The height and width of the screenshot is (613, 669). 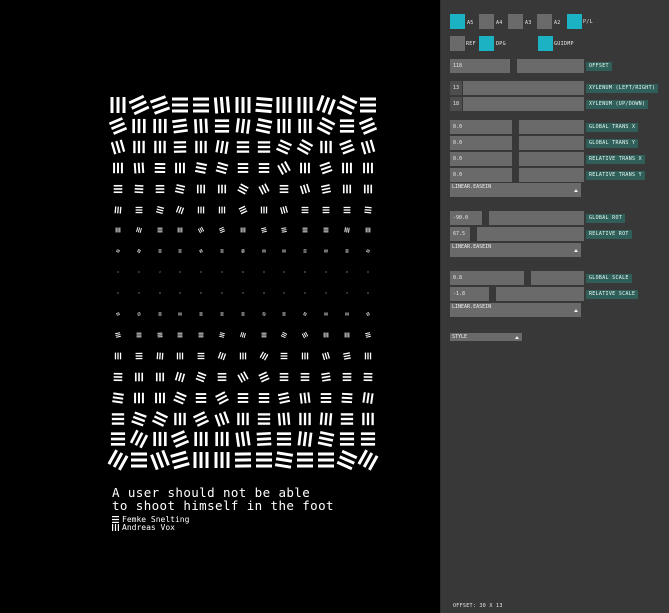 What do you see at coordinates (551, 159) in the screenshot?
I see `relative-trans-x-slider` at bounding box center [551, 159].